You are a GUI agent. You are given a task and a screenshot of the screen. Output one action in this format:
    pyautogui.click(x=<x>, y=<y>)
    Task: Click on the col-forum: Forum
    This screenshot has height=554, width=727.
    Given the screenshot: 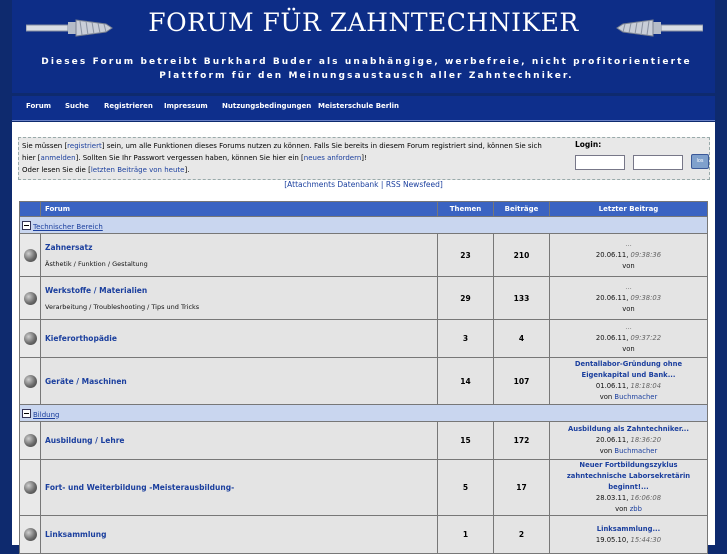 What is the action you would take?
    pyautogui.click(x=239, y=209)
    